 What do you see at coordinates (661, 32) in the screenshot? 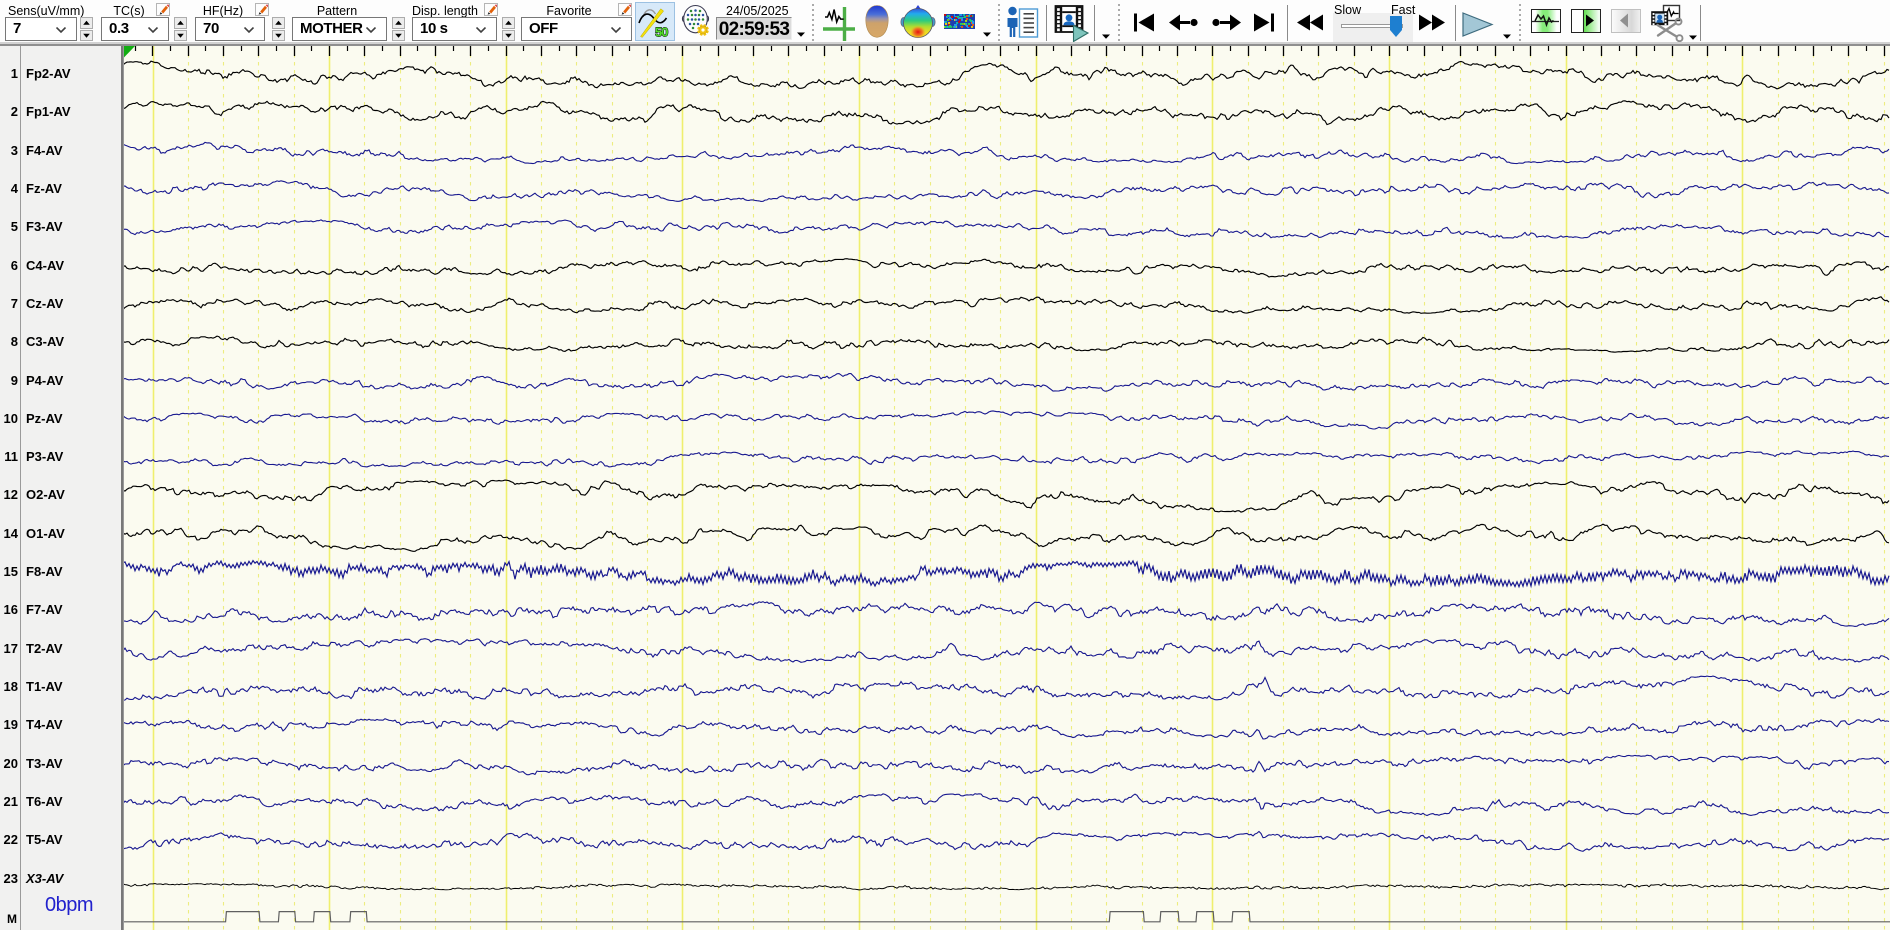
I see `svg-text: 50` at bounding box center [661, 32].